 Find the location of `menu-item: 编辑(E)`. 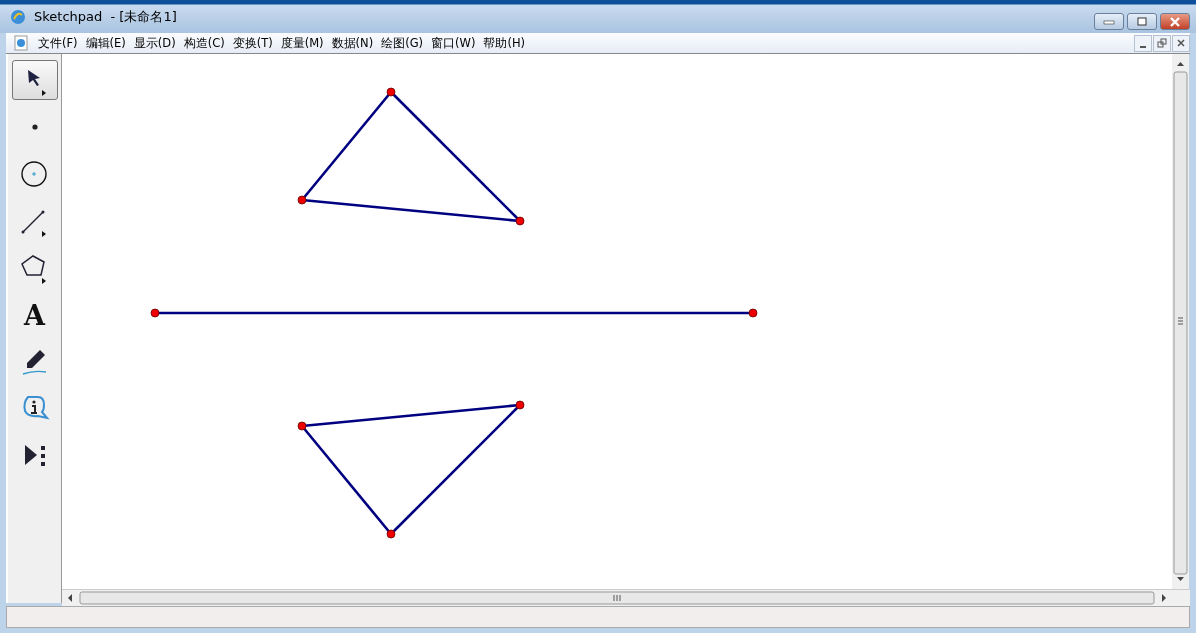

menu-item: 编辑(E) is located at coordinates (105, 43).